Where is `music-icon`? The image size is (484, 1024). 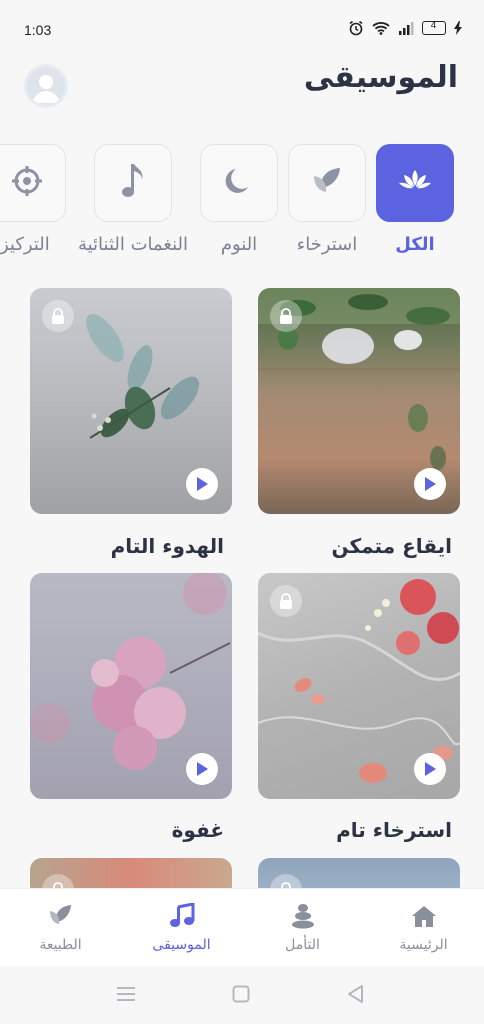
music-icon is located at coordinates (182, 916).